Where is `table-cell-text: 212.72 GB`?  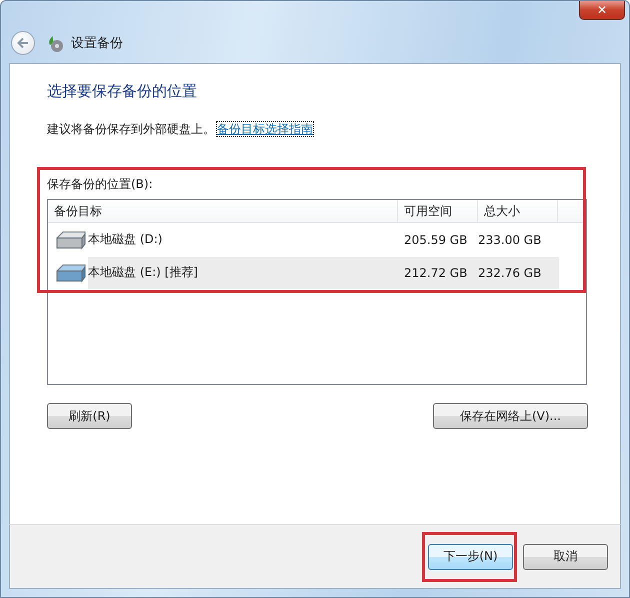
table-cell-text: 212.72 GB is located at coordinates (435, 273).